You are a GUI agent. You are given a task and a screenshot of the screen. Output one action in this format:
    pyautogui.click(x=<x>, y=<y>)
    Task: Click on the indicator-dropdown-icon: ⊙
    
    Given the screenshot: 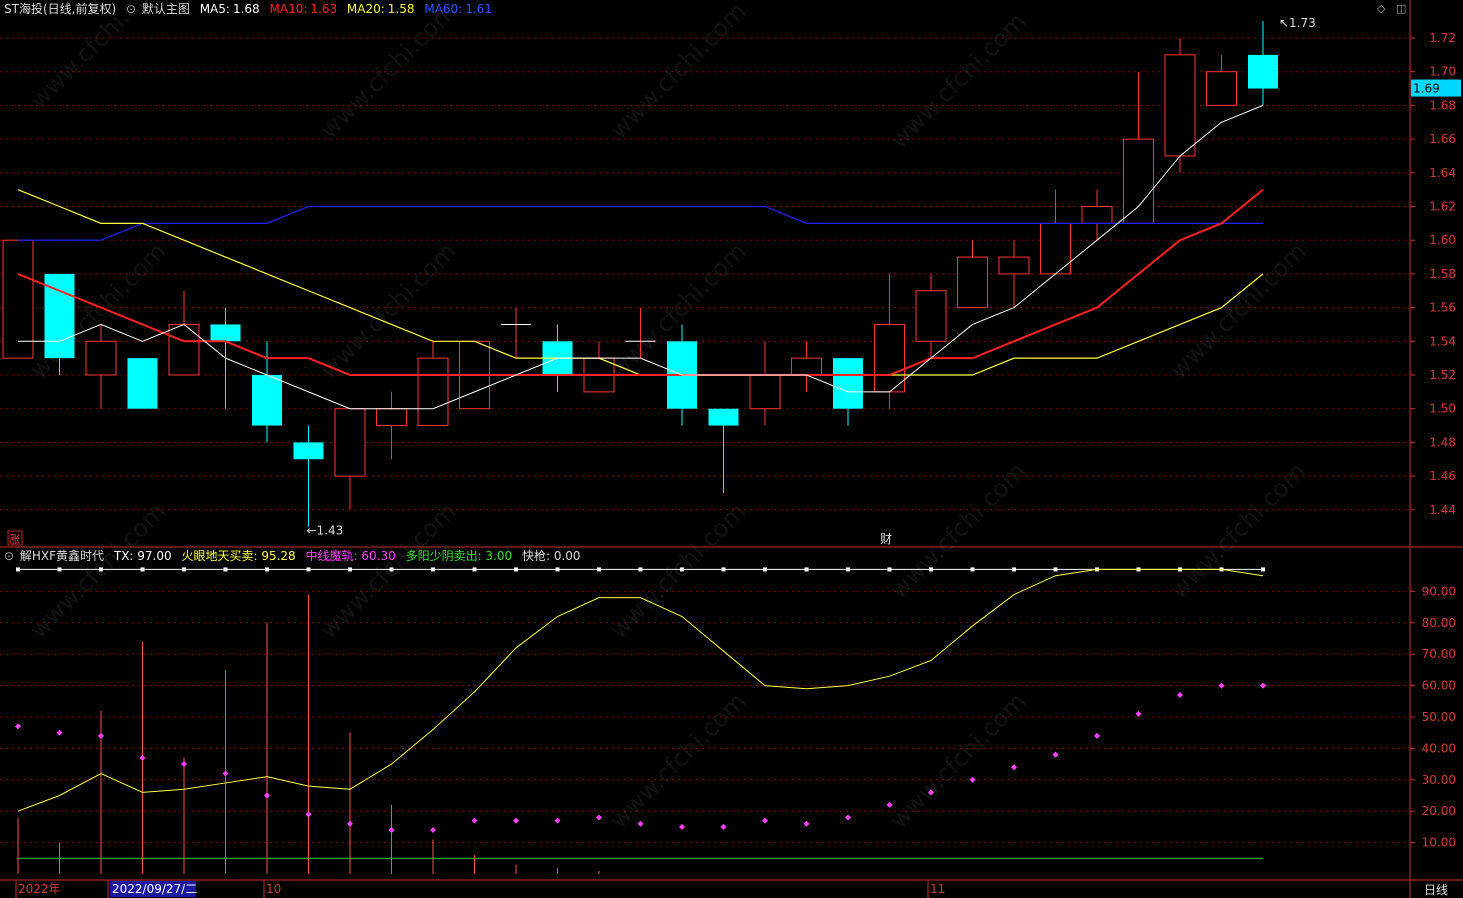 What is the action you would take?
    pyautogui.click(x=9, y=556)
    